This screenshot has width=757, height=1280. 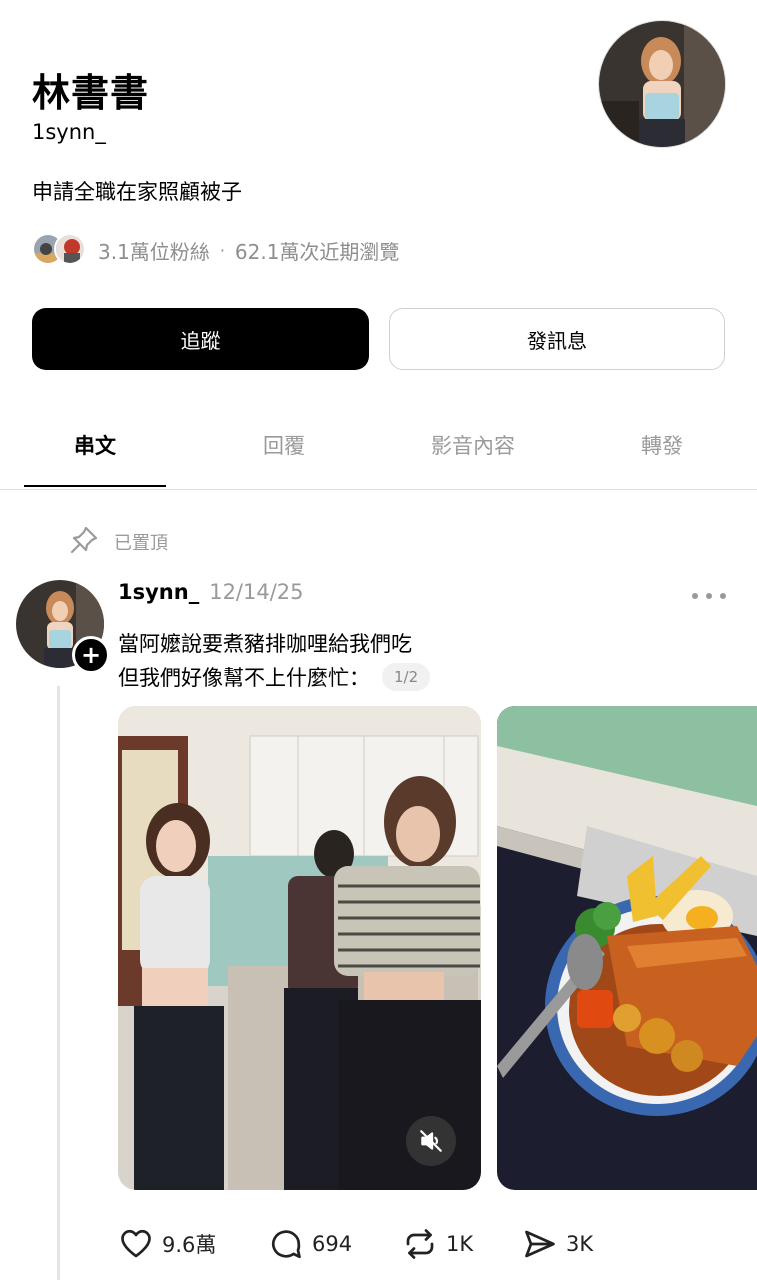 What do you see at coordinates (141, 543) in the screenshot?
I see `pinned-label: 已置頂` at bounding box center [141, 543].